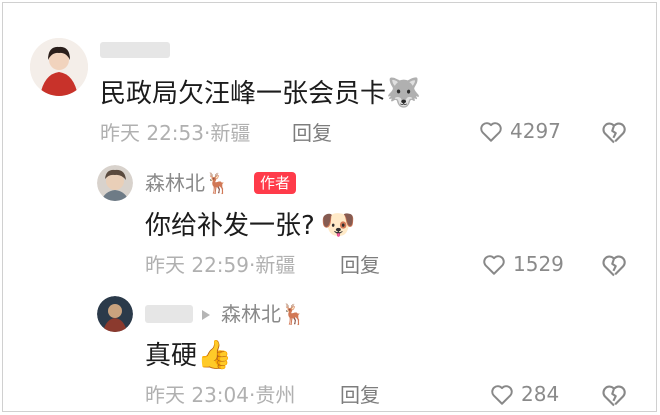  What do you see at coordinates (214, 354) in the screenshot?
I see `thumbs-up-emoji: 👍` at bounding box center [214, 354].